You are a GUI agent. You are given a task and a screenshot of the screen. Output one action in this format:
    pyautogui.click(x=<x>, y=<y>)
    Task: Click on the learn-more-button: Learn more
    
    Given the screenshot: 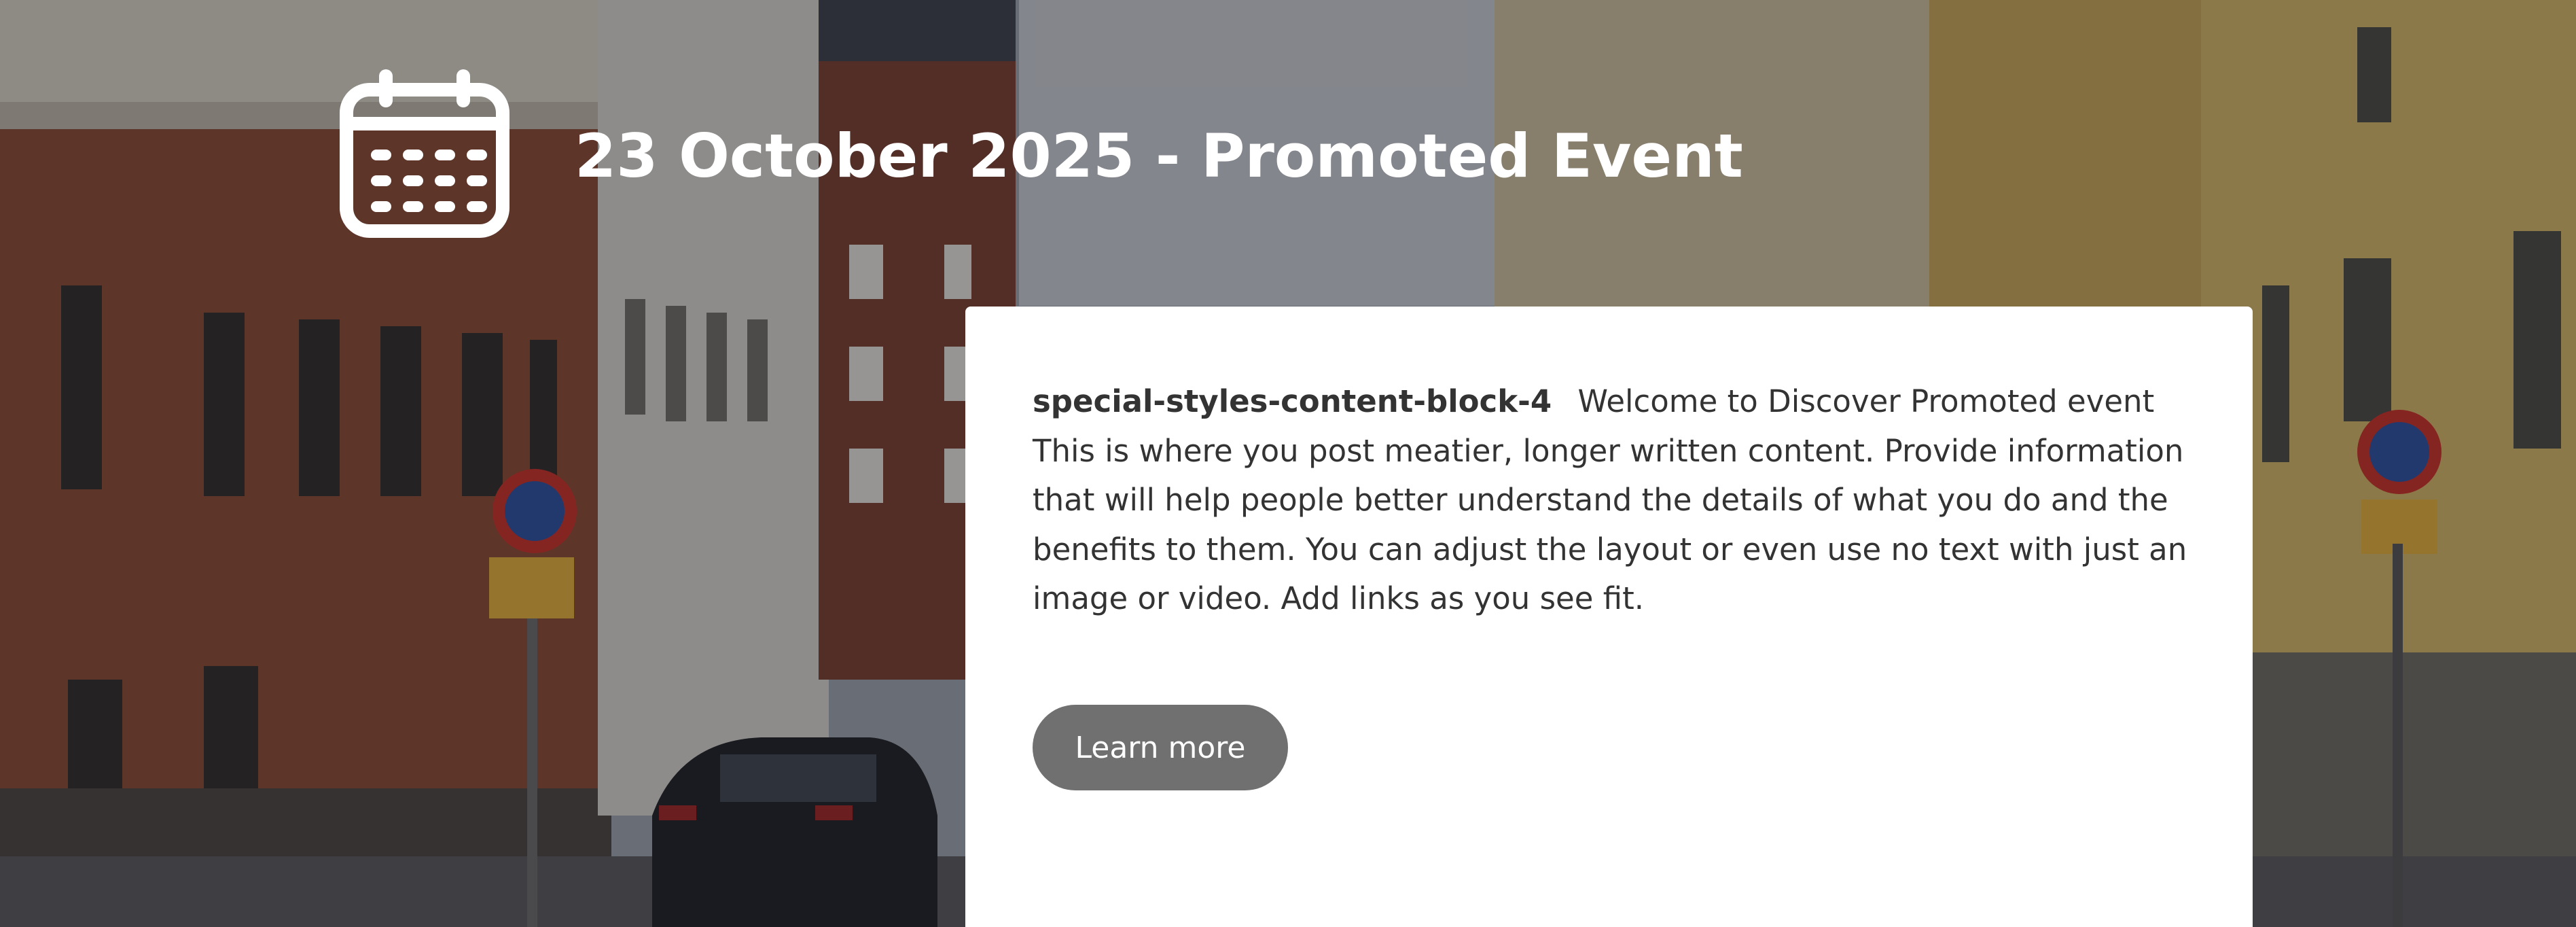 What is the action you would take?
    pyautogui.click(x=1161, y=747)
    